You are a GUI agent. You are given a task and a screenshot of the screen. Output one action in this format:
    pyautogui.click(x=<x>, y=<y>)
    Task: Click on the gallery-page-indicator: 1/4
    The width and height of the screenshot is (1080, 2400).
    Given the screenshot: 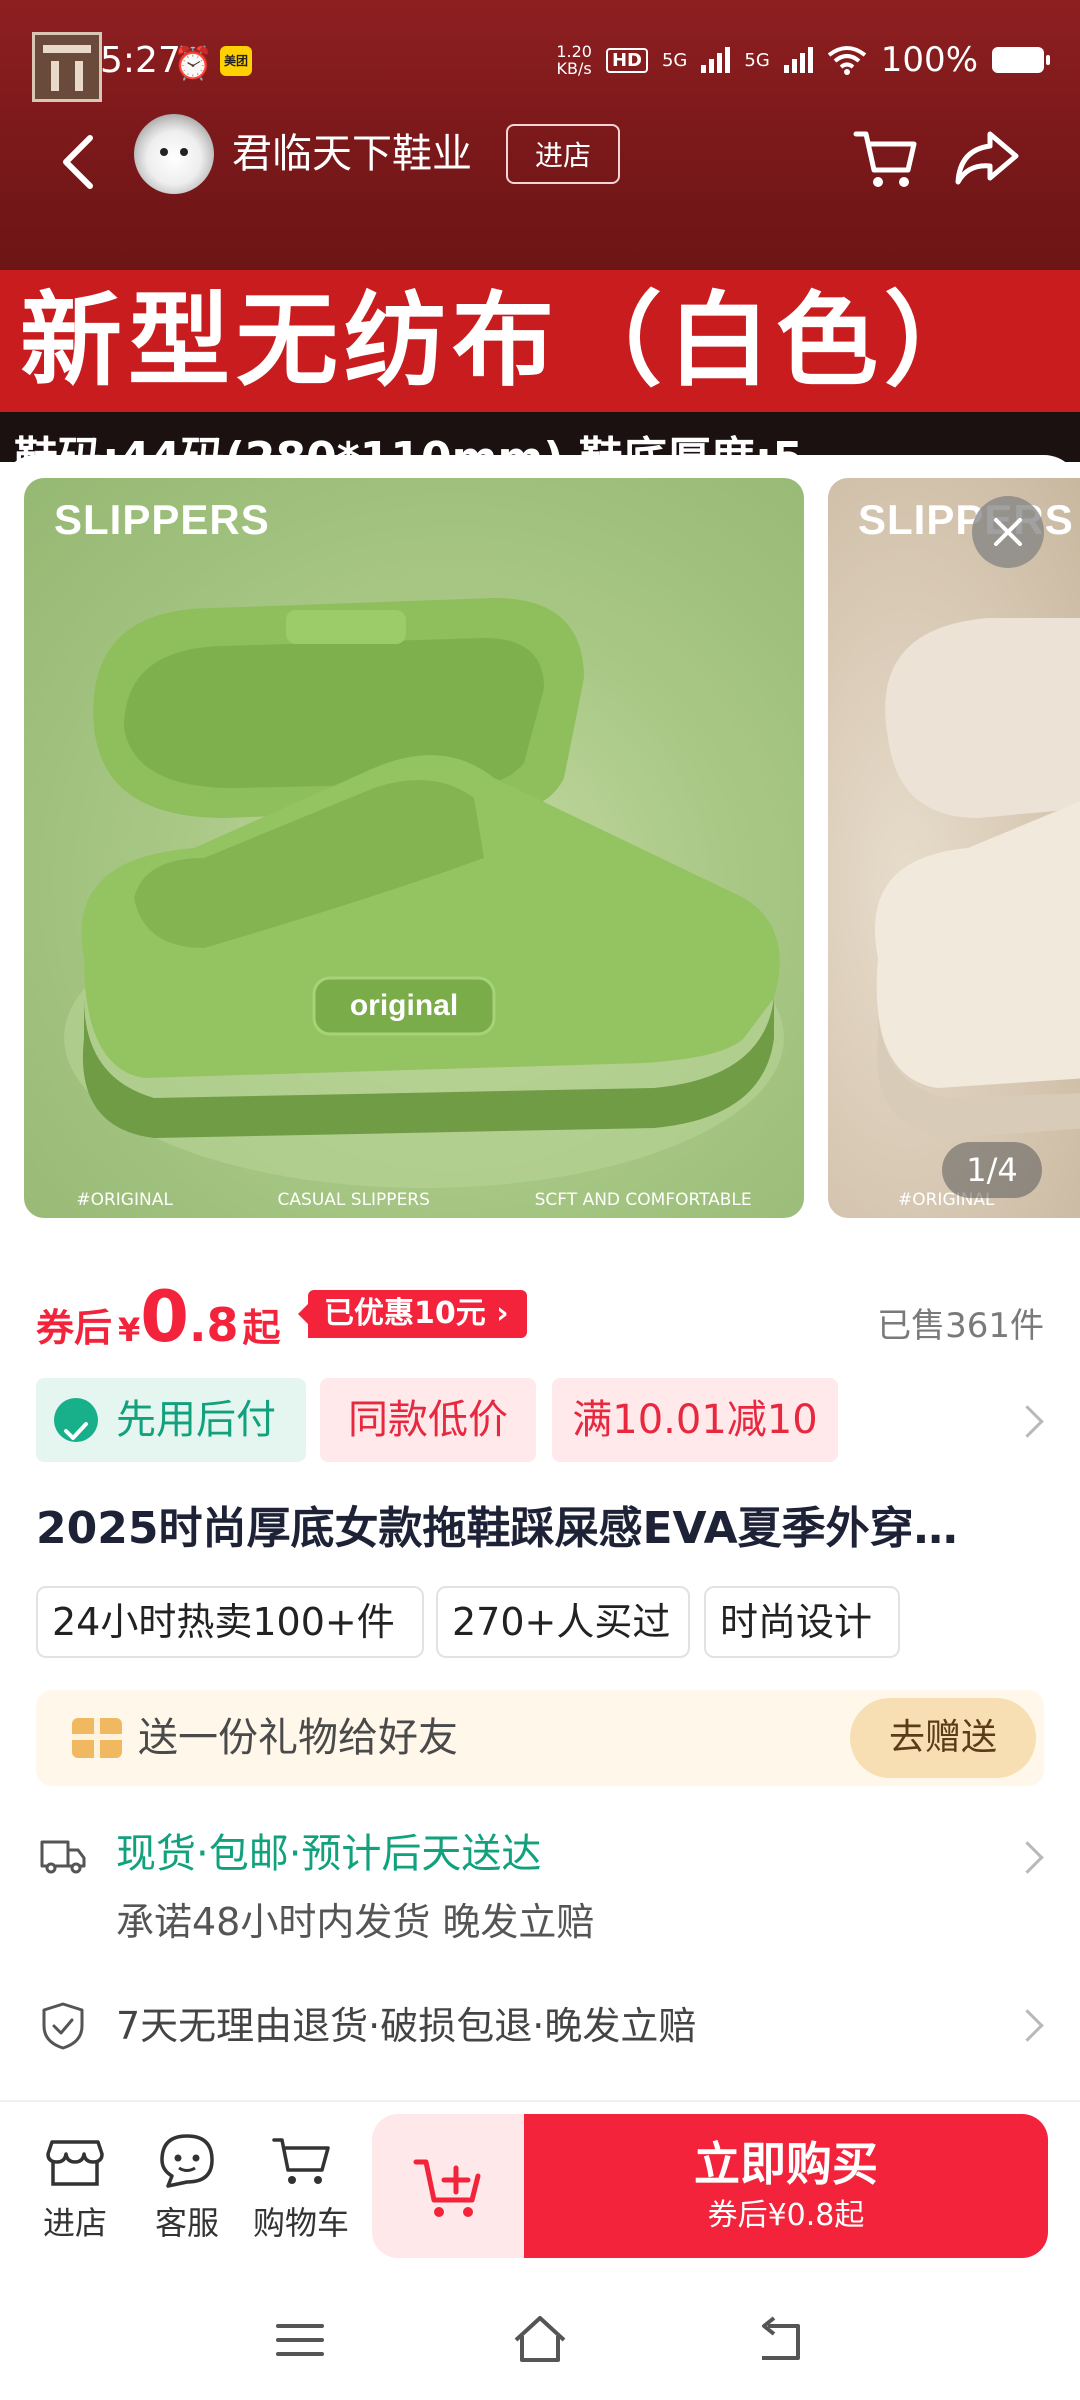 What is the action you would take?
    pyautogui.click(x=992, y=1170)
    